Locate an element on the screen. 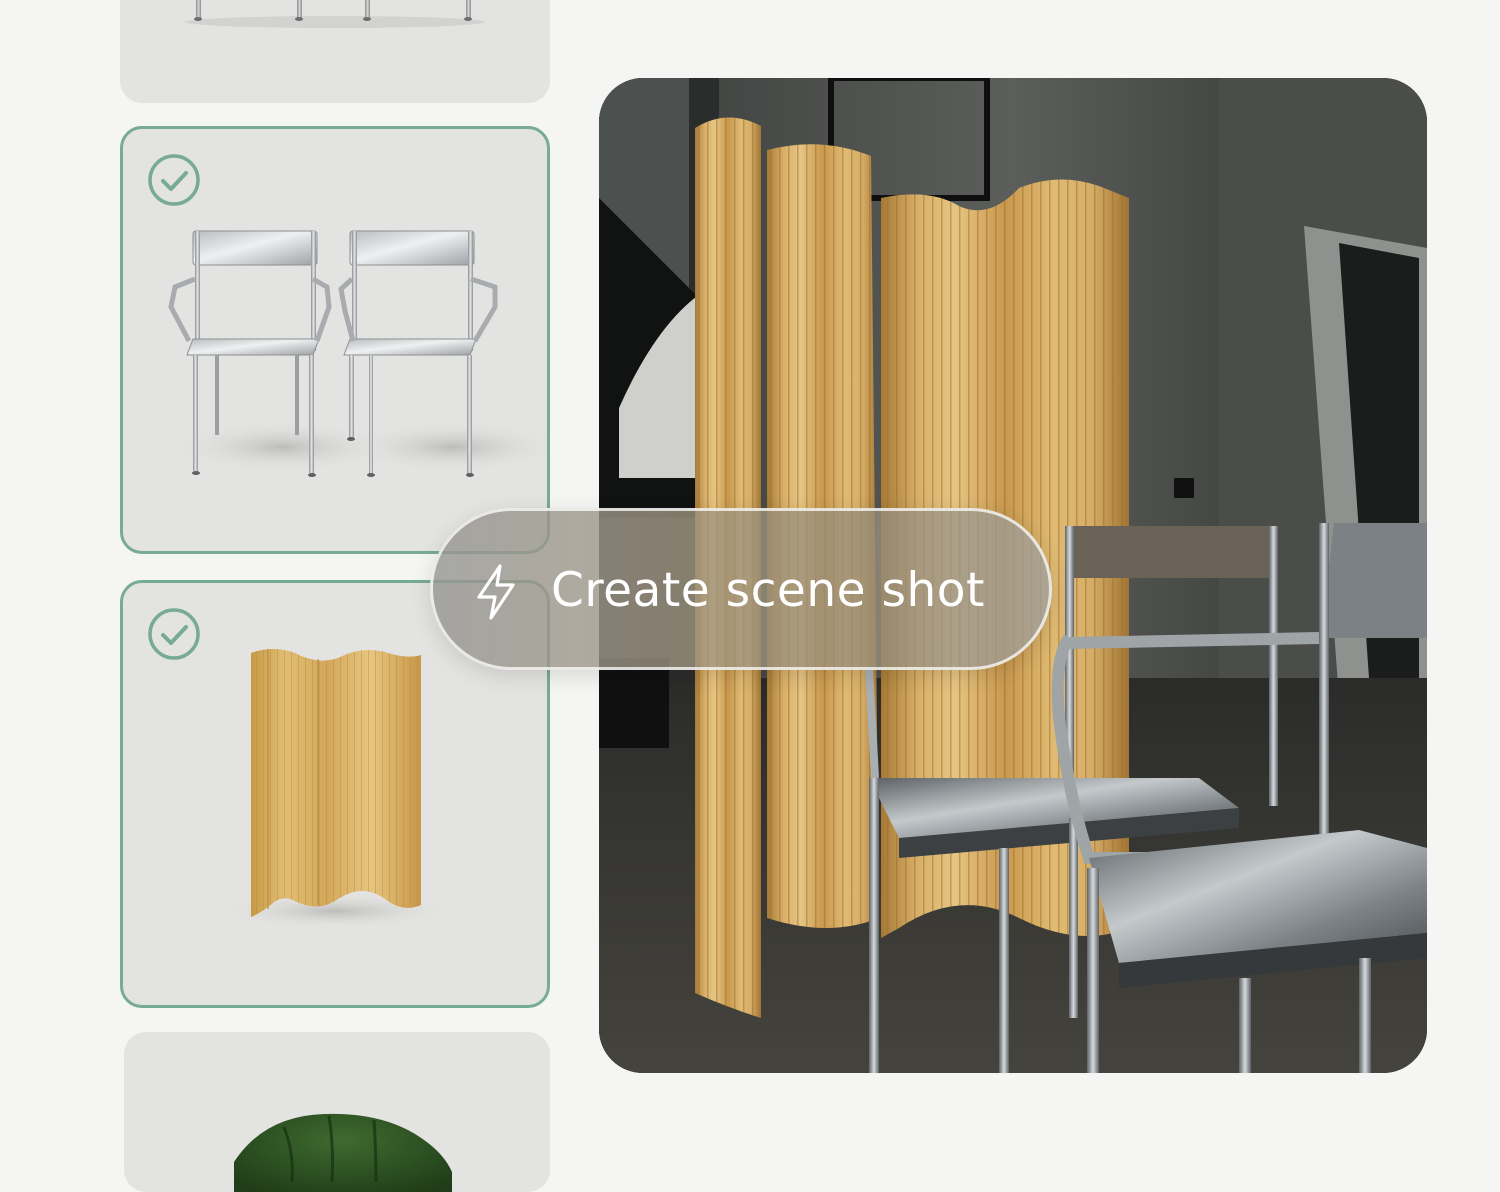 This screenshot has height=1192, width=1500. create-scene-shot-label: Create scene shot is located at coordinates (768, 590).